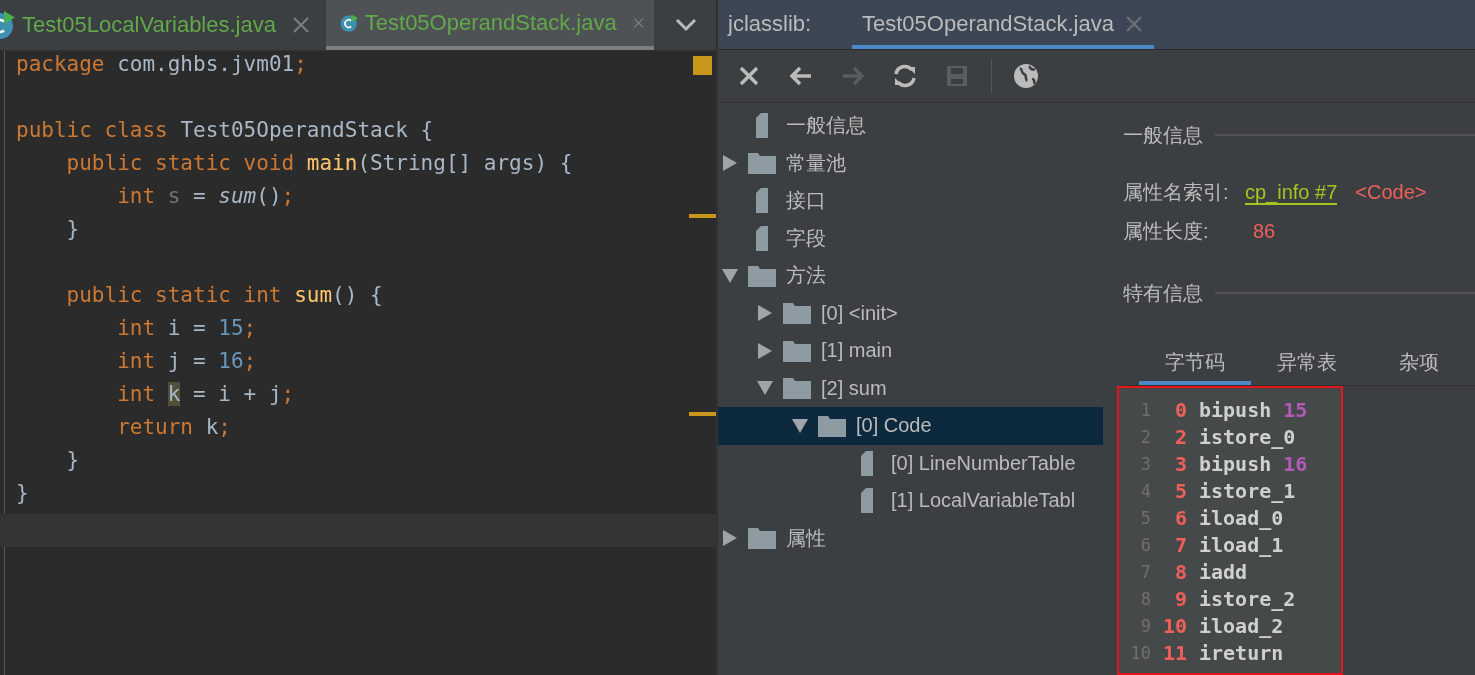 This screenshot has width=1475, height=675. What do you see at coordinates (174, 428) in the screenshot?
I see `code-line: return k;` at bounding box center [174, 428].